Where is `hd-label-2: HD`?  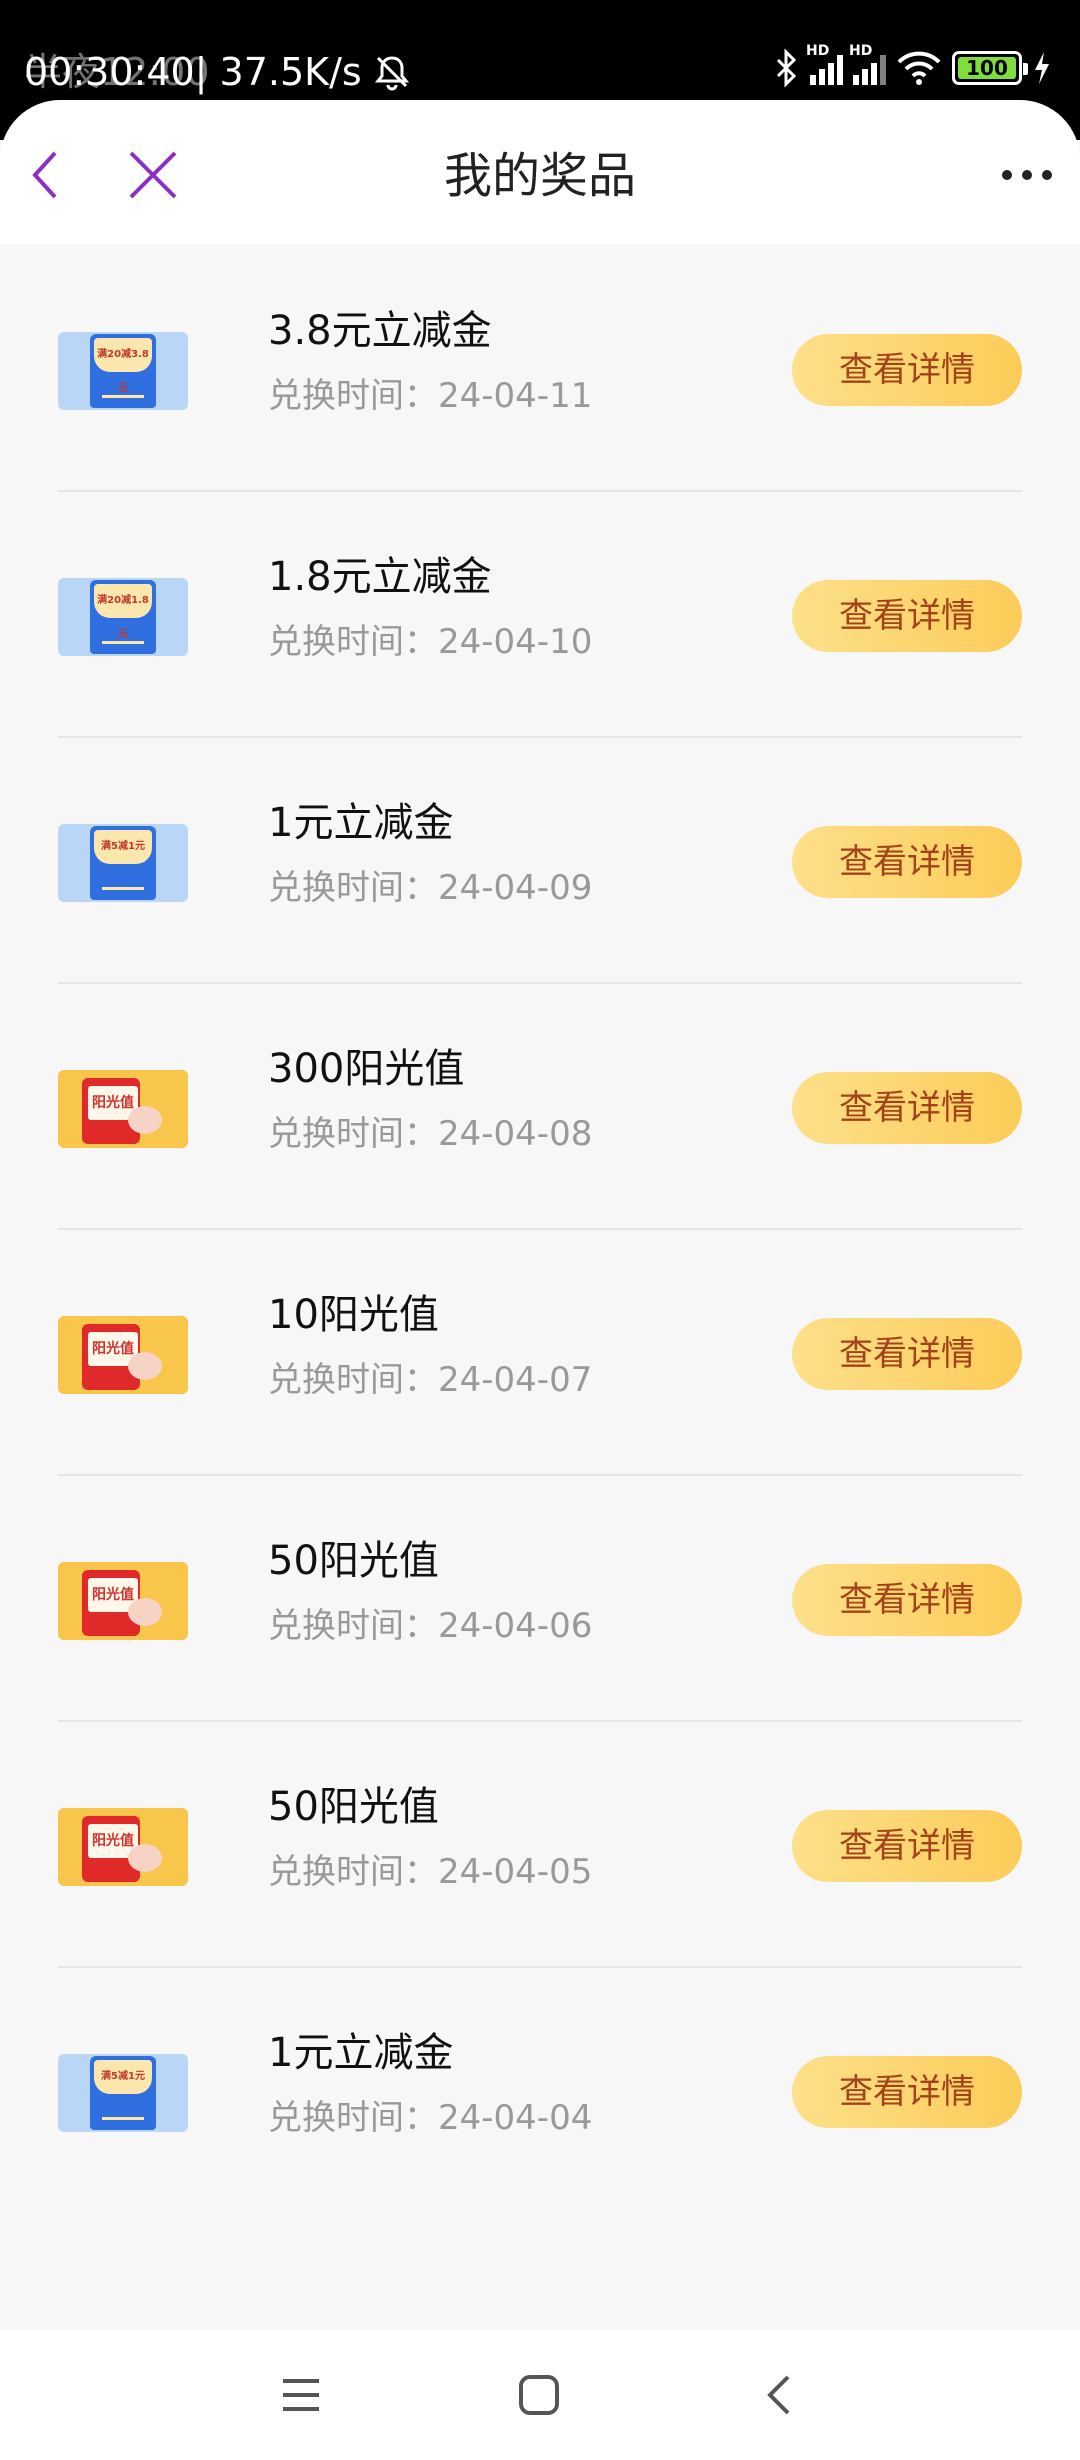
hd-label-2: HD is located at coordinates (861, 51).